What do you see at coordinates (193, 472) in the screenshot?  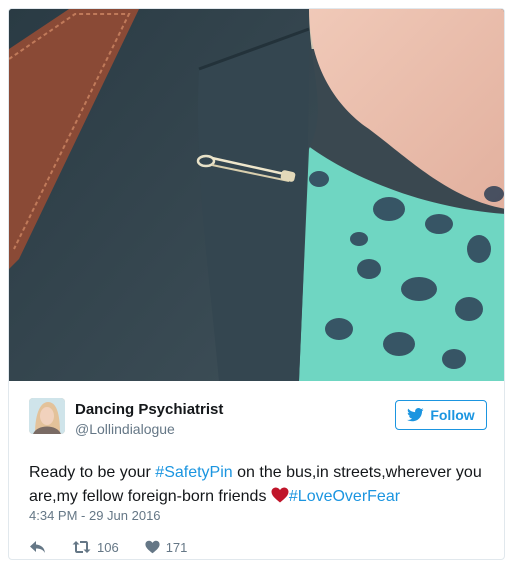 I see `hashtag-safetypin: #SafetyPin` at bounding box center [193, 472].